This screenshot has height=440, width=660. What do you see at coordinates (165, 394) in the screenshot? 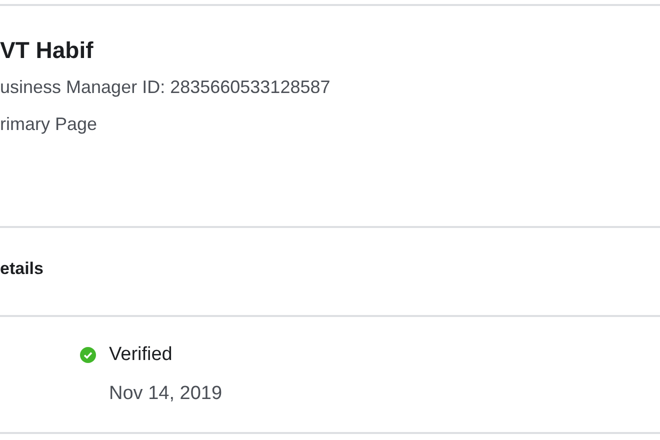
I see `date-text: Nov 14, 2019` at bounding box center [165, 394].